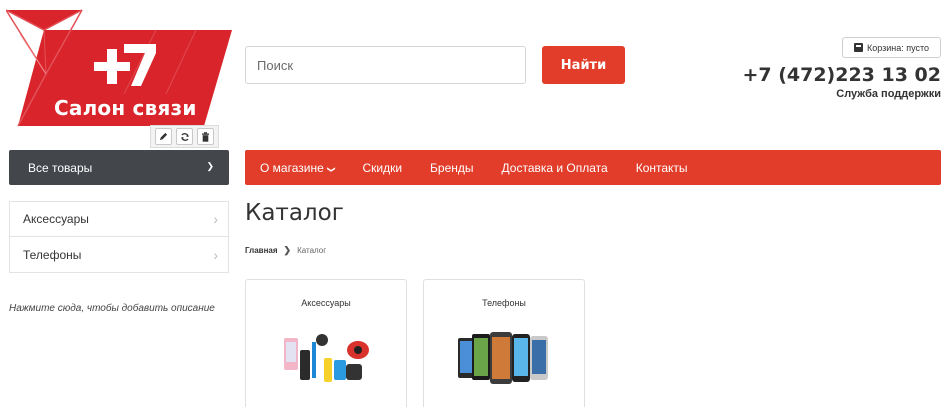  What do you see at coordinates (292, 167) in the screenshot?
I see `nav-item-label: О магазине` at bounding box center [292, 167].